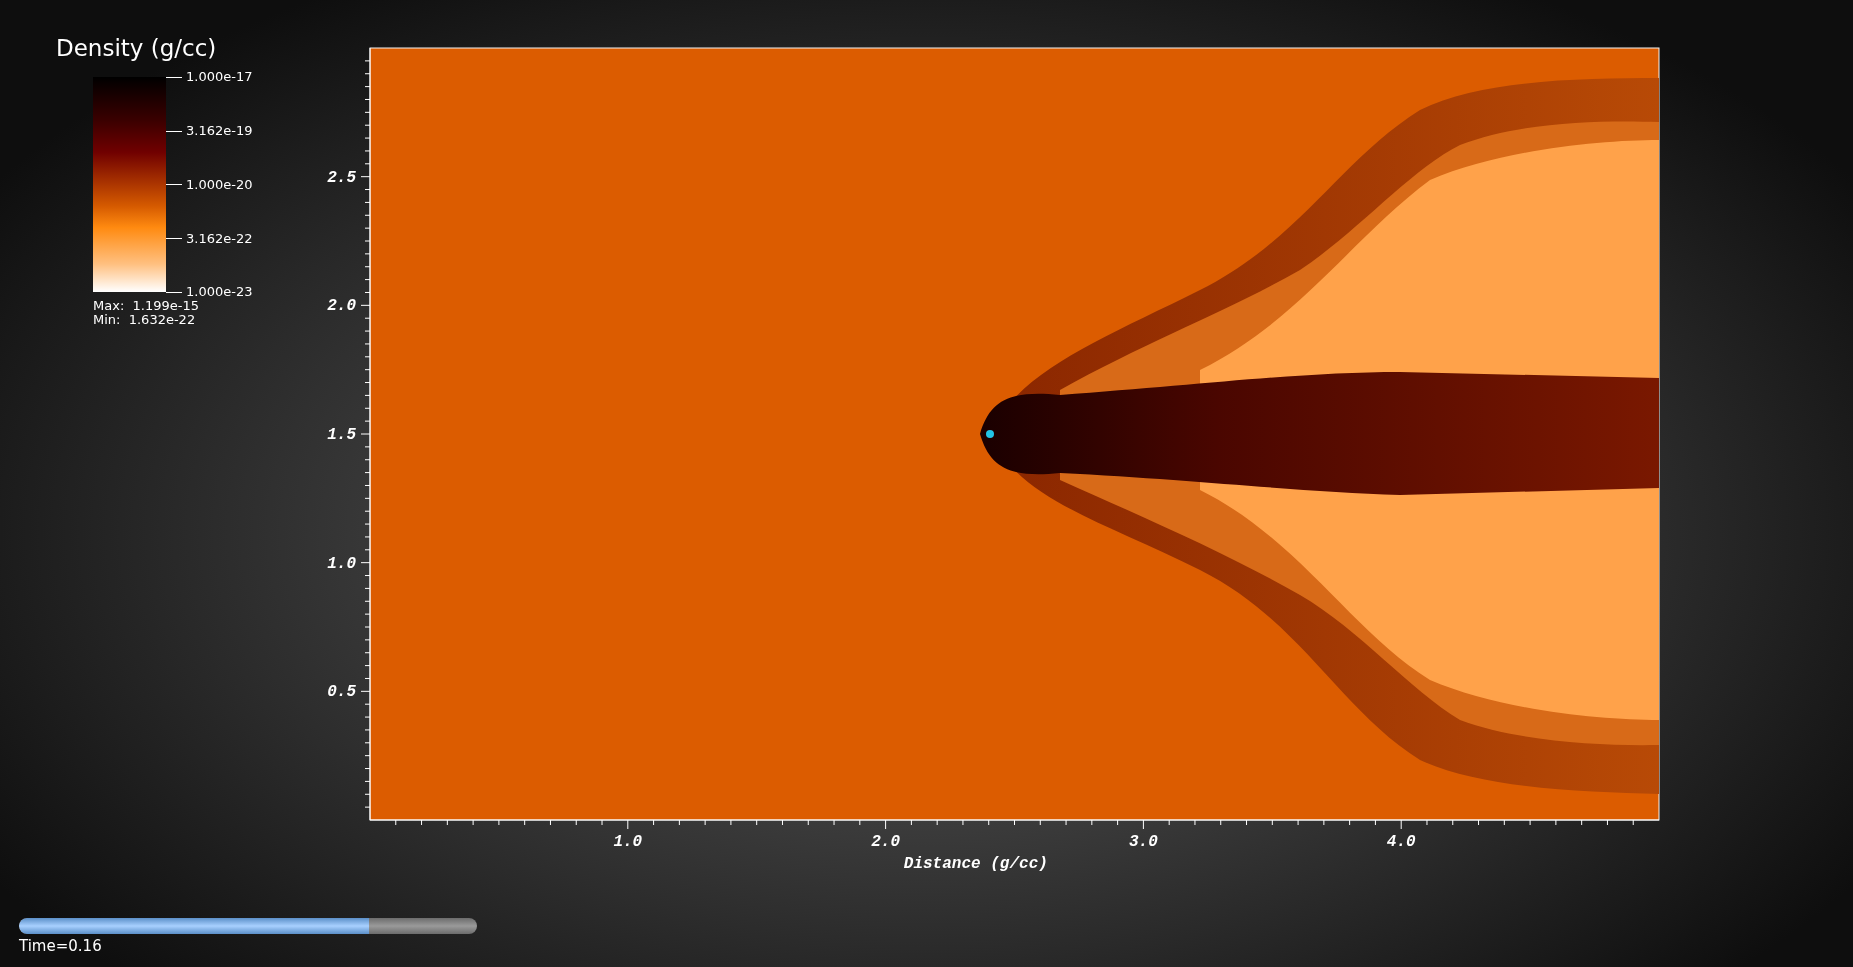 This screenshot has width=1853, height=967. I want to click on x-tick-label: 3.0, so click(1143, 842).